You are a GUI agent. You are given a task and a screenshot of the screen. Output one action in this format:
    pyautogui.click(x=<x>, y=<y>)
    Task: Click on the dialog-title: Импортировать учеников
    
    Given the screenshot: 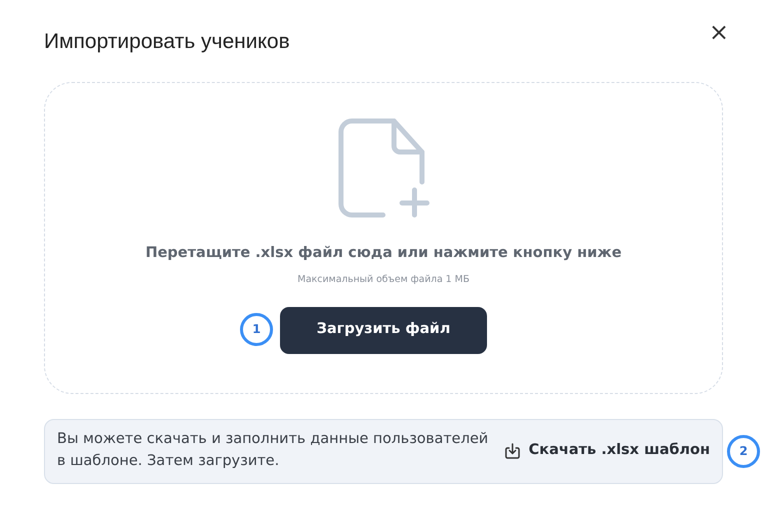 What is the action you would take?
    pyautogui.click(x=167, y=42)
    